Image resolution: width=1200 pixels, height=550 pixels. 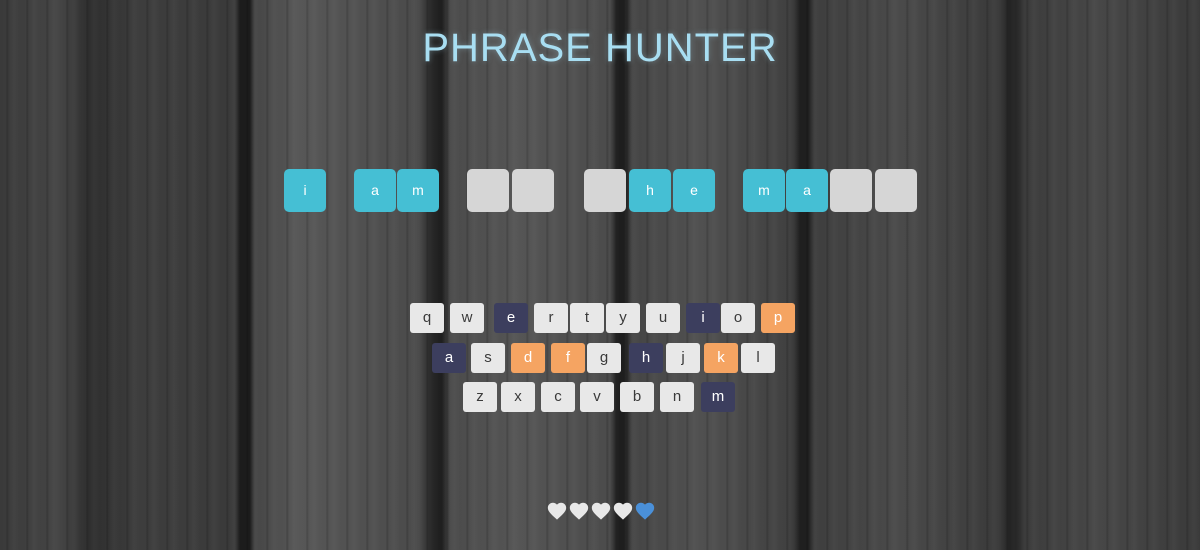 What do you see at coordinates (558, 397) in the screenshot?
I see `key-c: c` at bounding box center [558, 397].